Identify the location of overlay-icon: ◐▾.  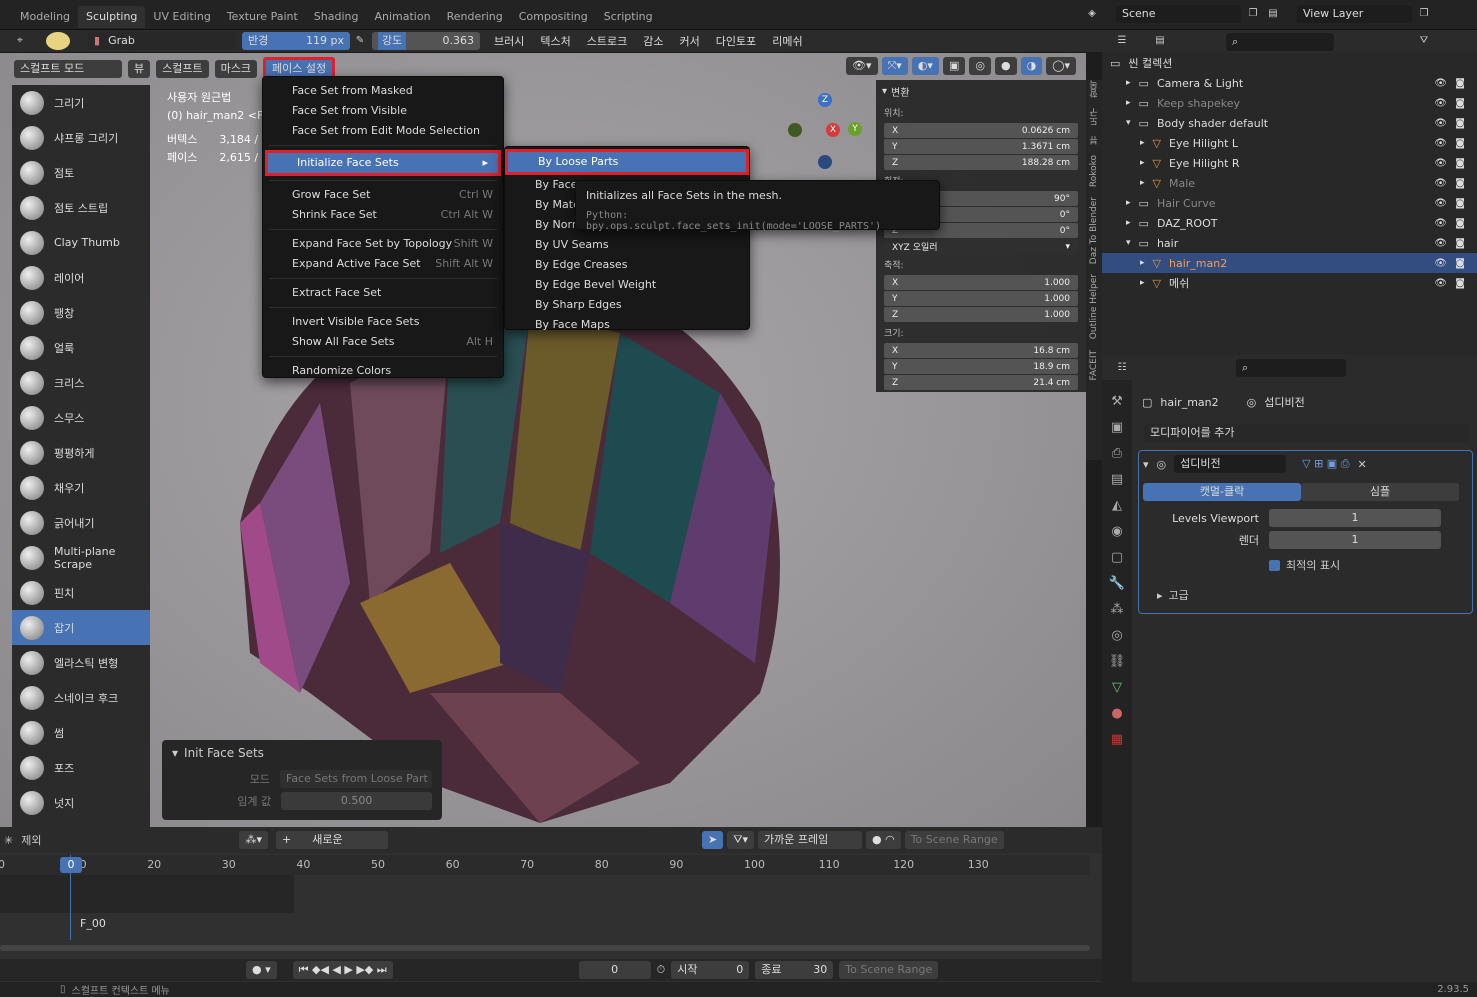
(925, 66).